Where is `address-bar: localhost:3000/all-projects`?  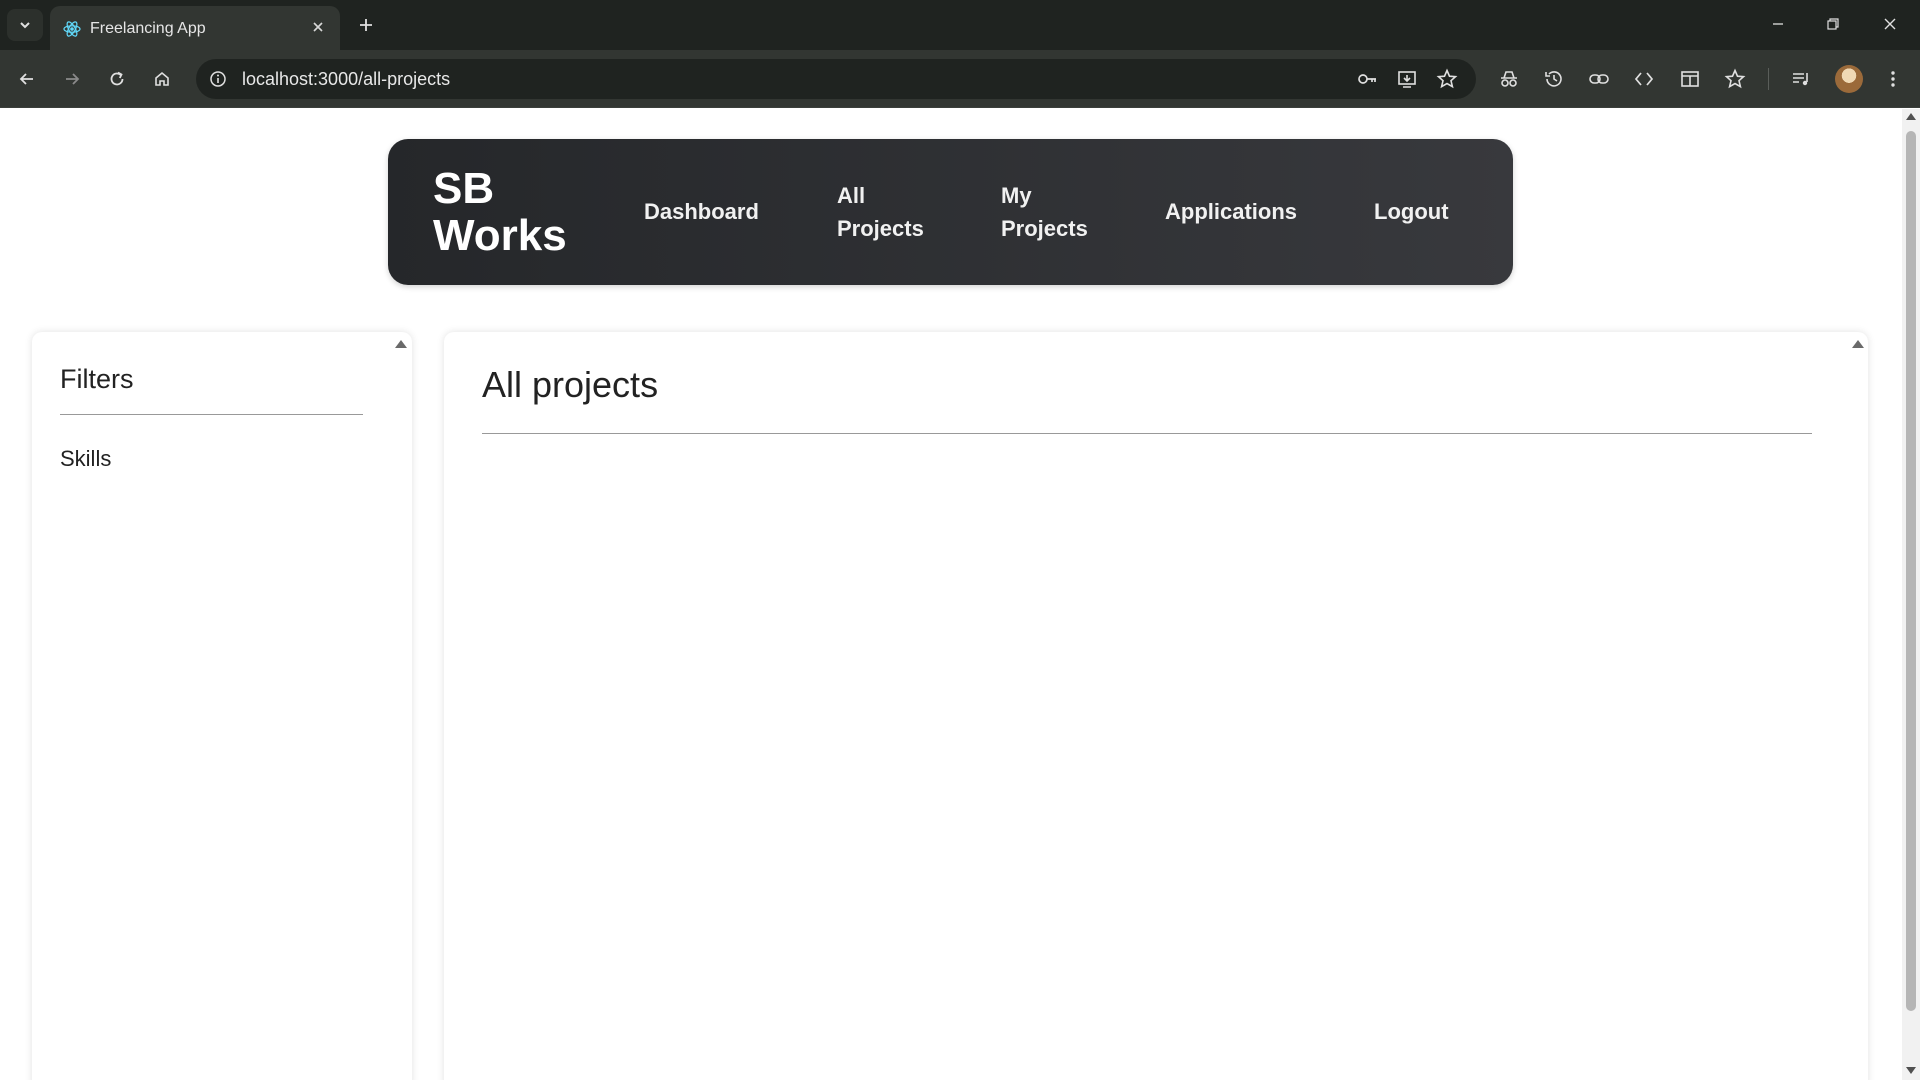
address-bar: localhost:3000/all-projects is located at coordinates (836, 79).